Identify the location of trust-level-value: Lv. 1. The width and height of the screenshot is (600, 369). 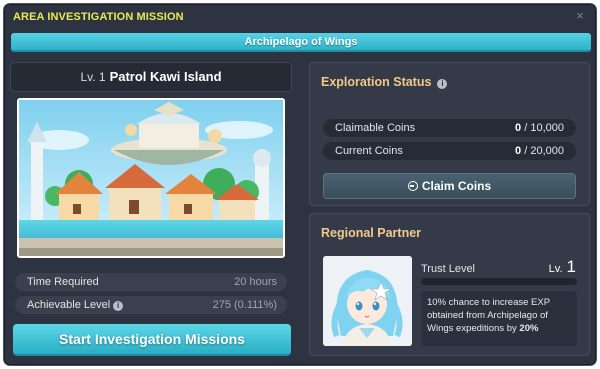
(562, 267).